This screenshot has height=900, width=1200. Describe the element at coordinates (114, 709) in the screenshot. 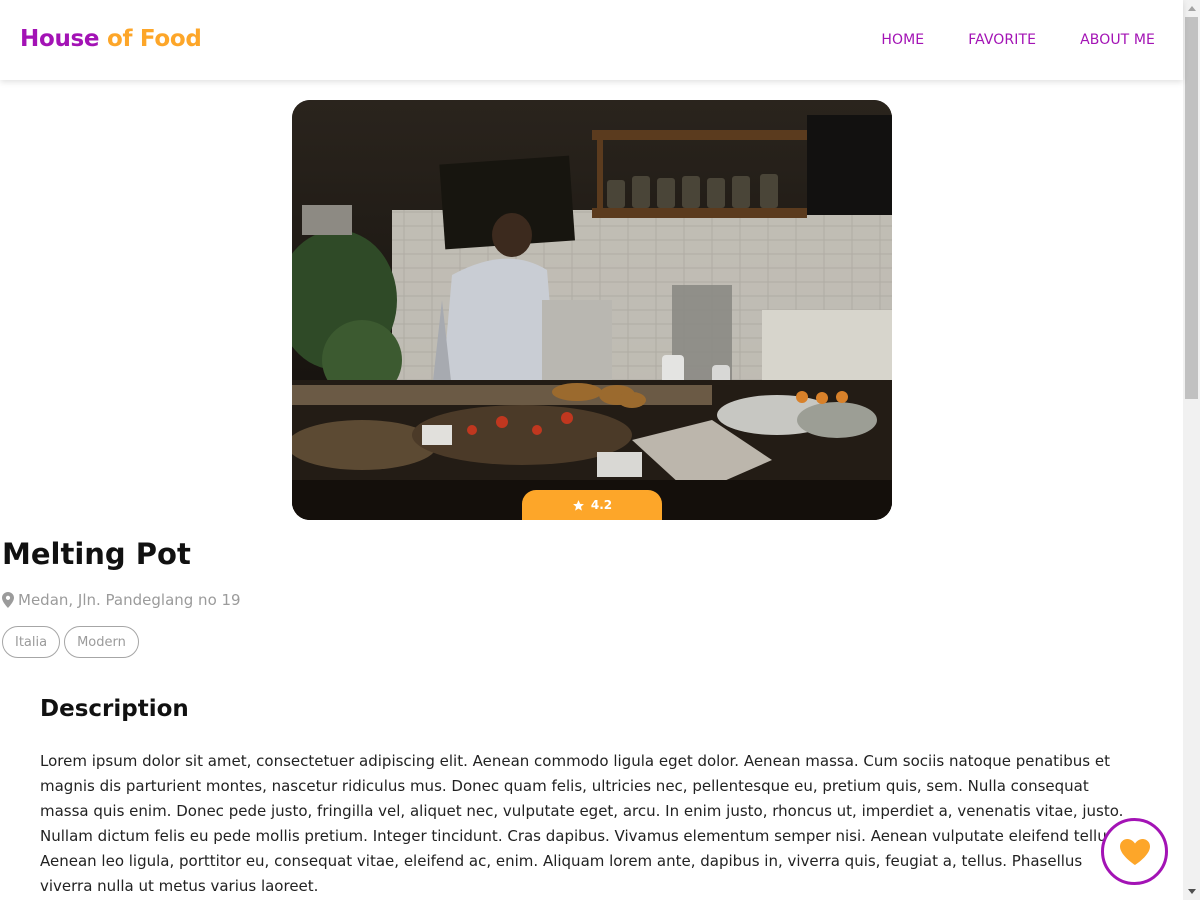

I see `description-heading: Description` at that location.